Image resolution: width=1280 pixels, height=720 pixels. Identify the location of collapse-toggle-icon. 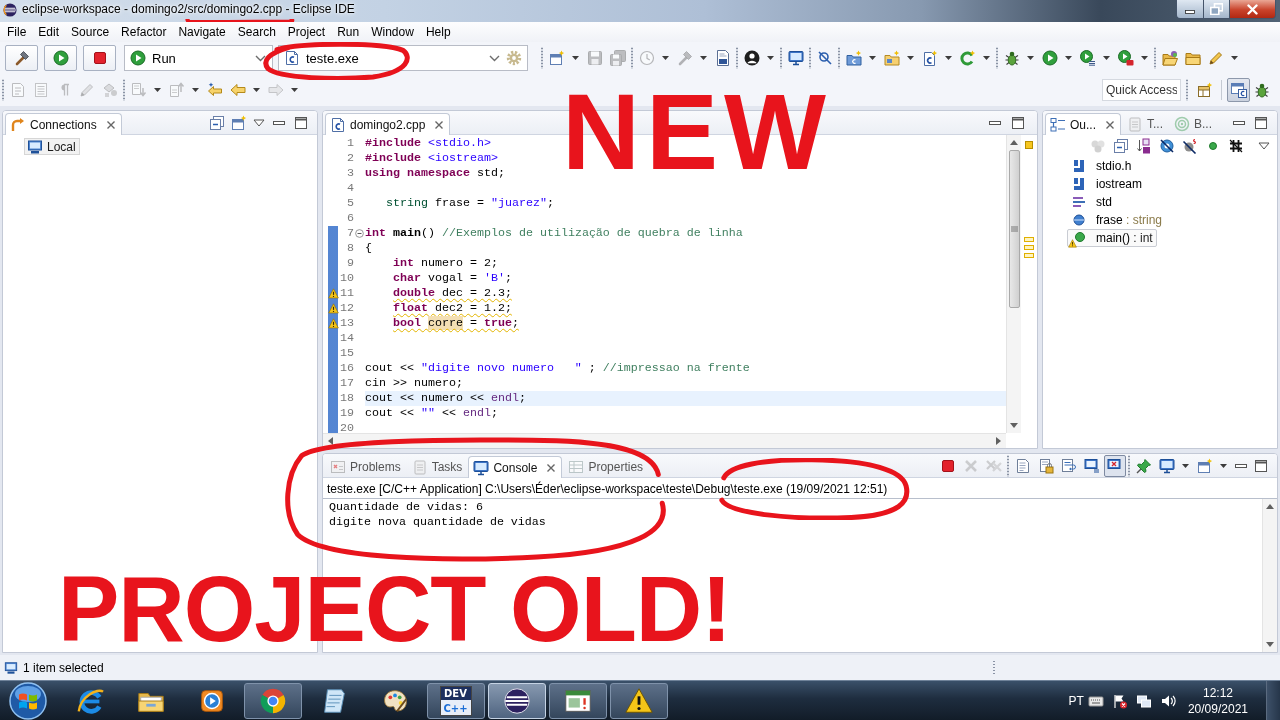
(359, 233).